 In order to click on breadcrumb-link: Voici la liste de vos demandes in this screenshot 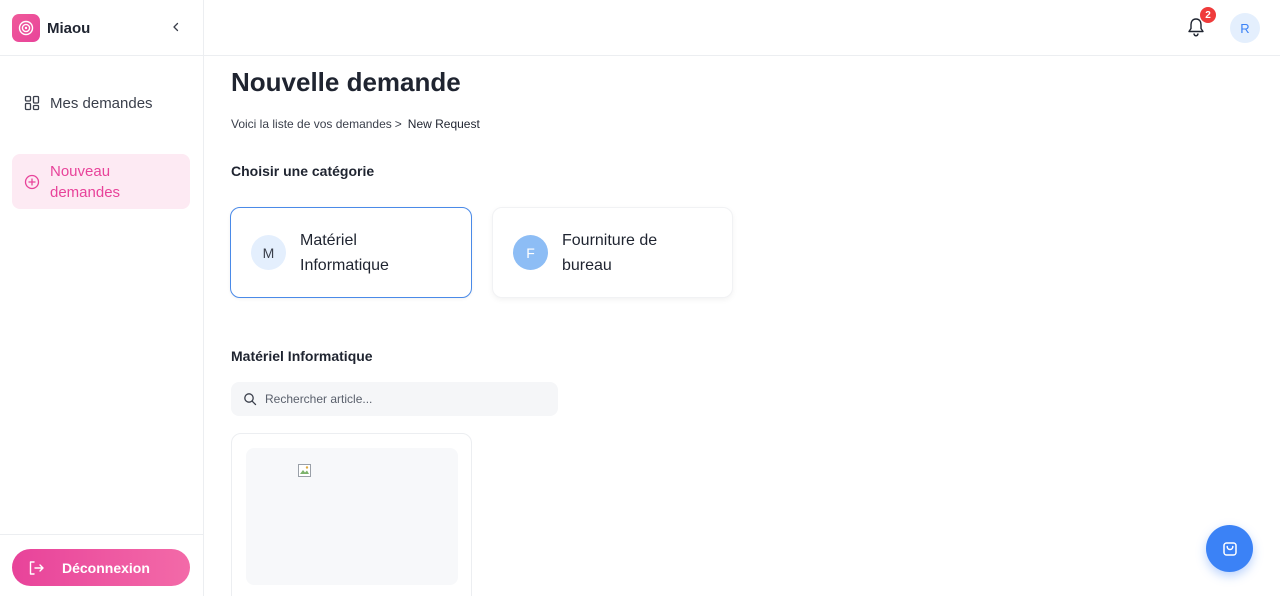, I will do `click(311, 124)`.